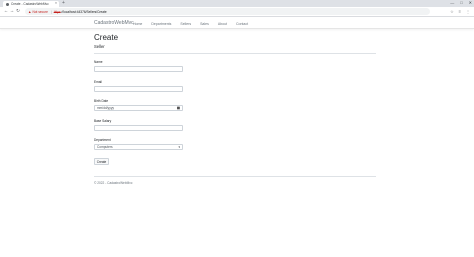 The height and width of the screenshot is (257, 474). Describe the element at coordinates (138, 127) in the screenshot. I see `base-salary-input` at that location.